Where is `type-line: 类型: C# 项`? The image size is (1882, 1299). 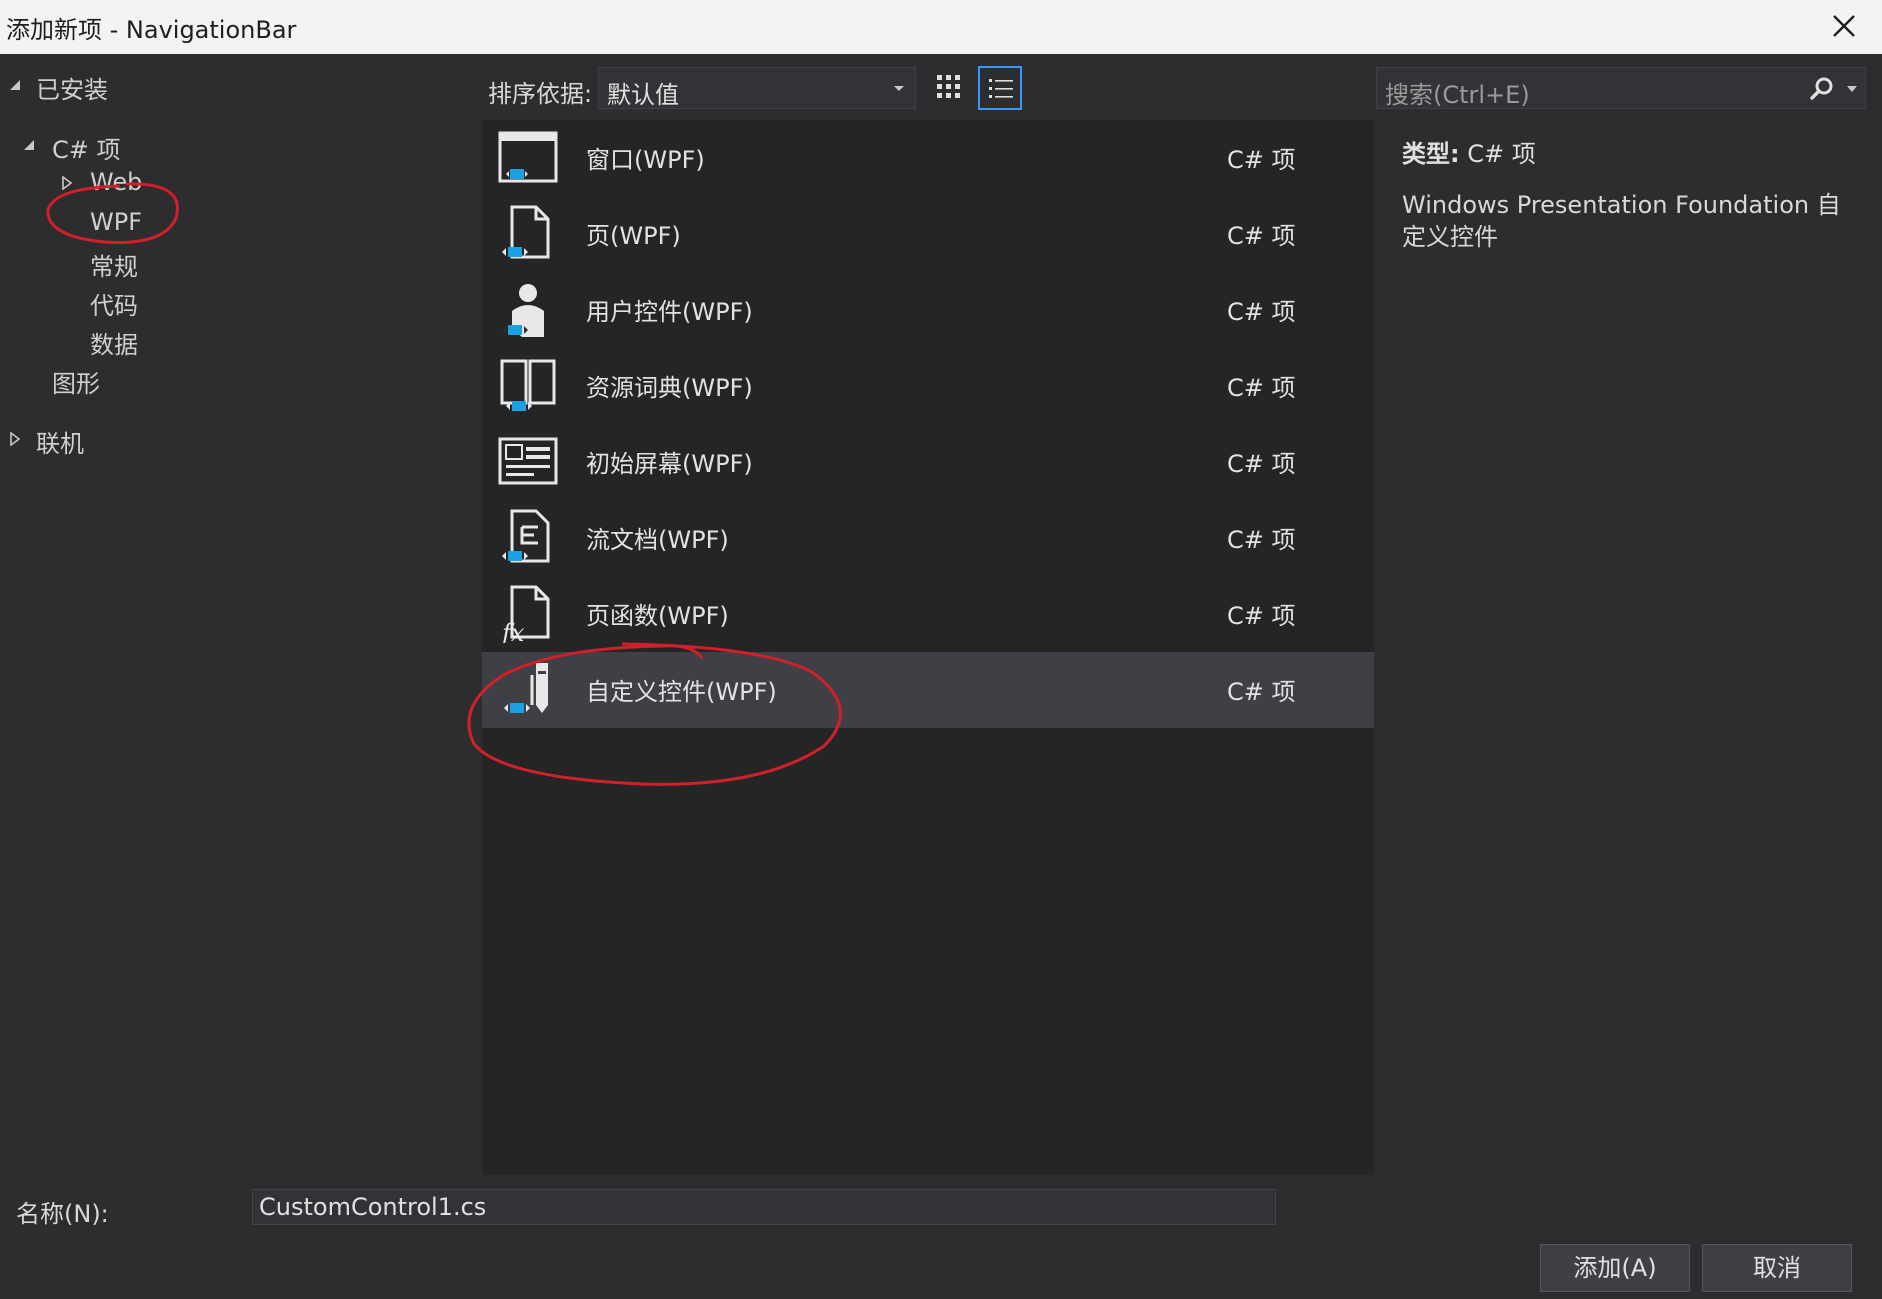
type-line: 类型: C# 项 is located at coordinates (1632, 151).